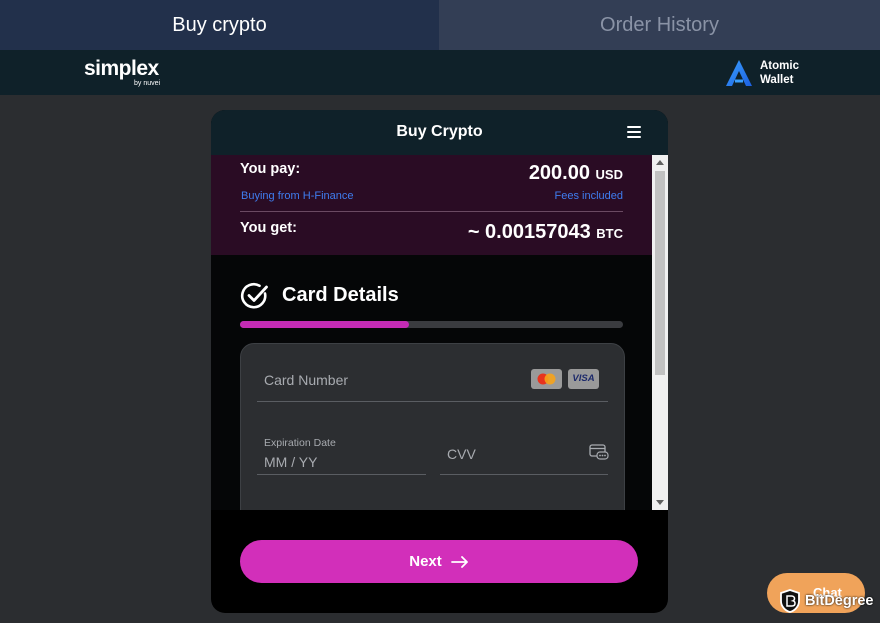  I want to click on top-tab-bar: Buy crypto Order History, so click(440, 25).